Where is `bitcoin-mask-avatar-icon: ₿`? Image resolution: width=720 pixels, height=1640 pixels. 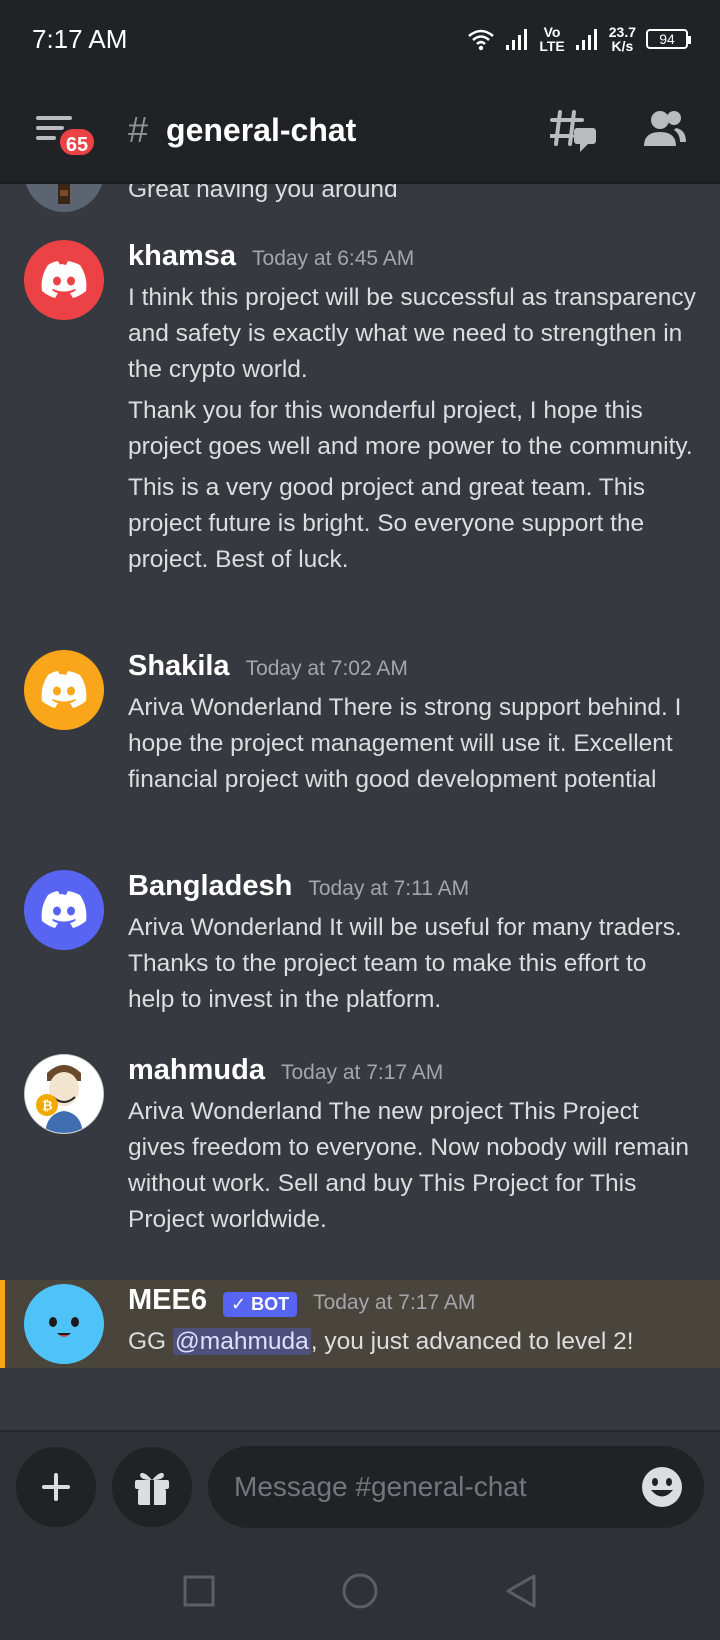
bitcoin-mask-avatar-icon: ₿ is located at coordinates (64, 1094).